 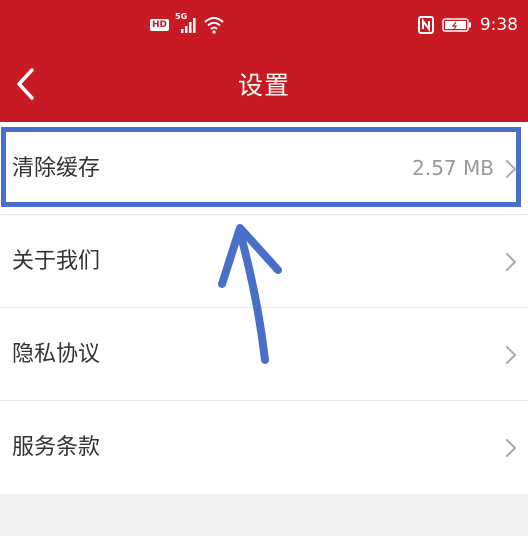 I want to click on back-button, so click(x=25, y=84).